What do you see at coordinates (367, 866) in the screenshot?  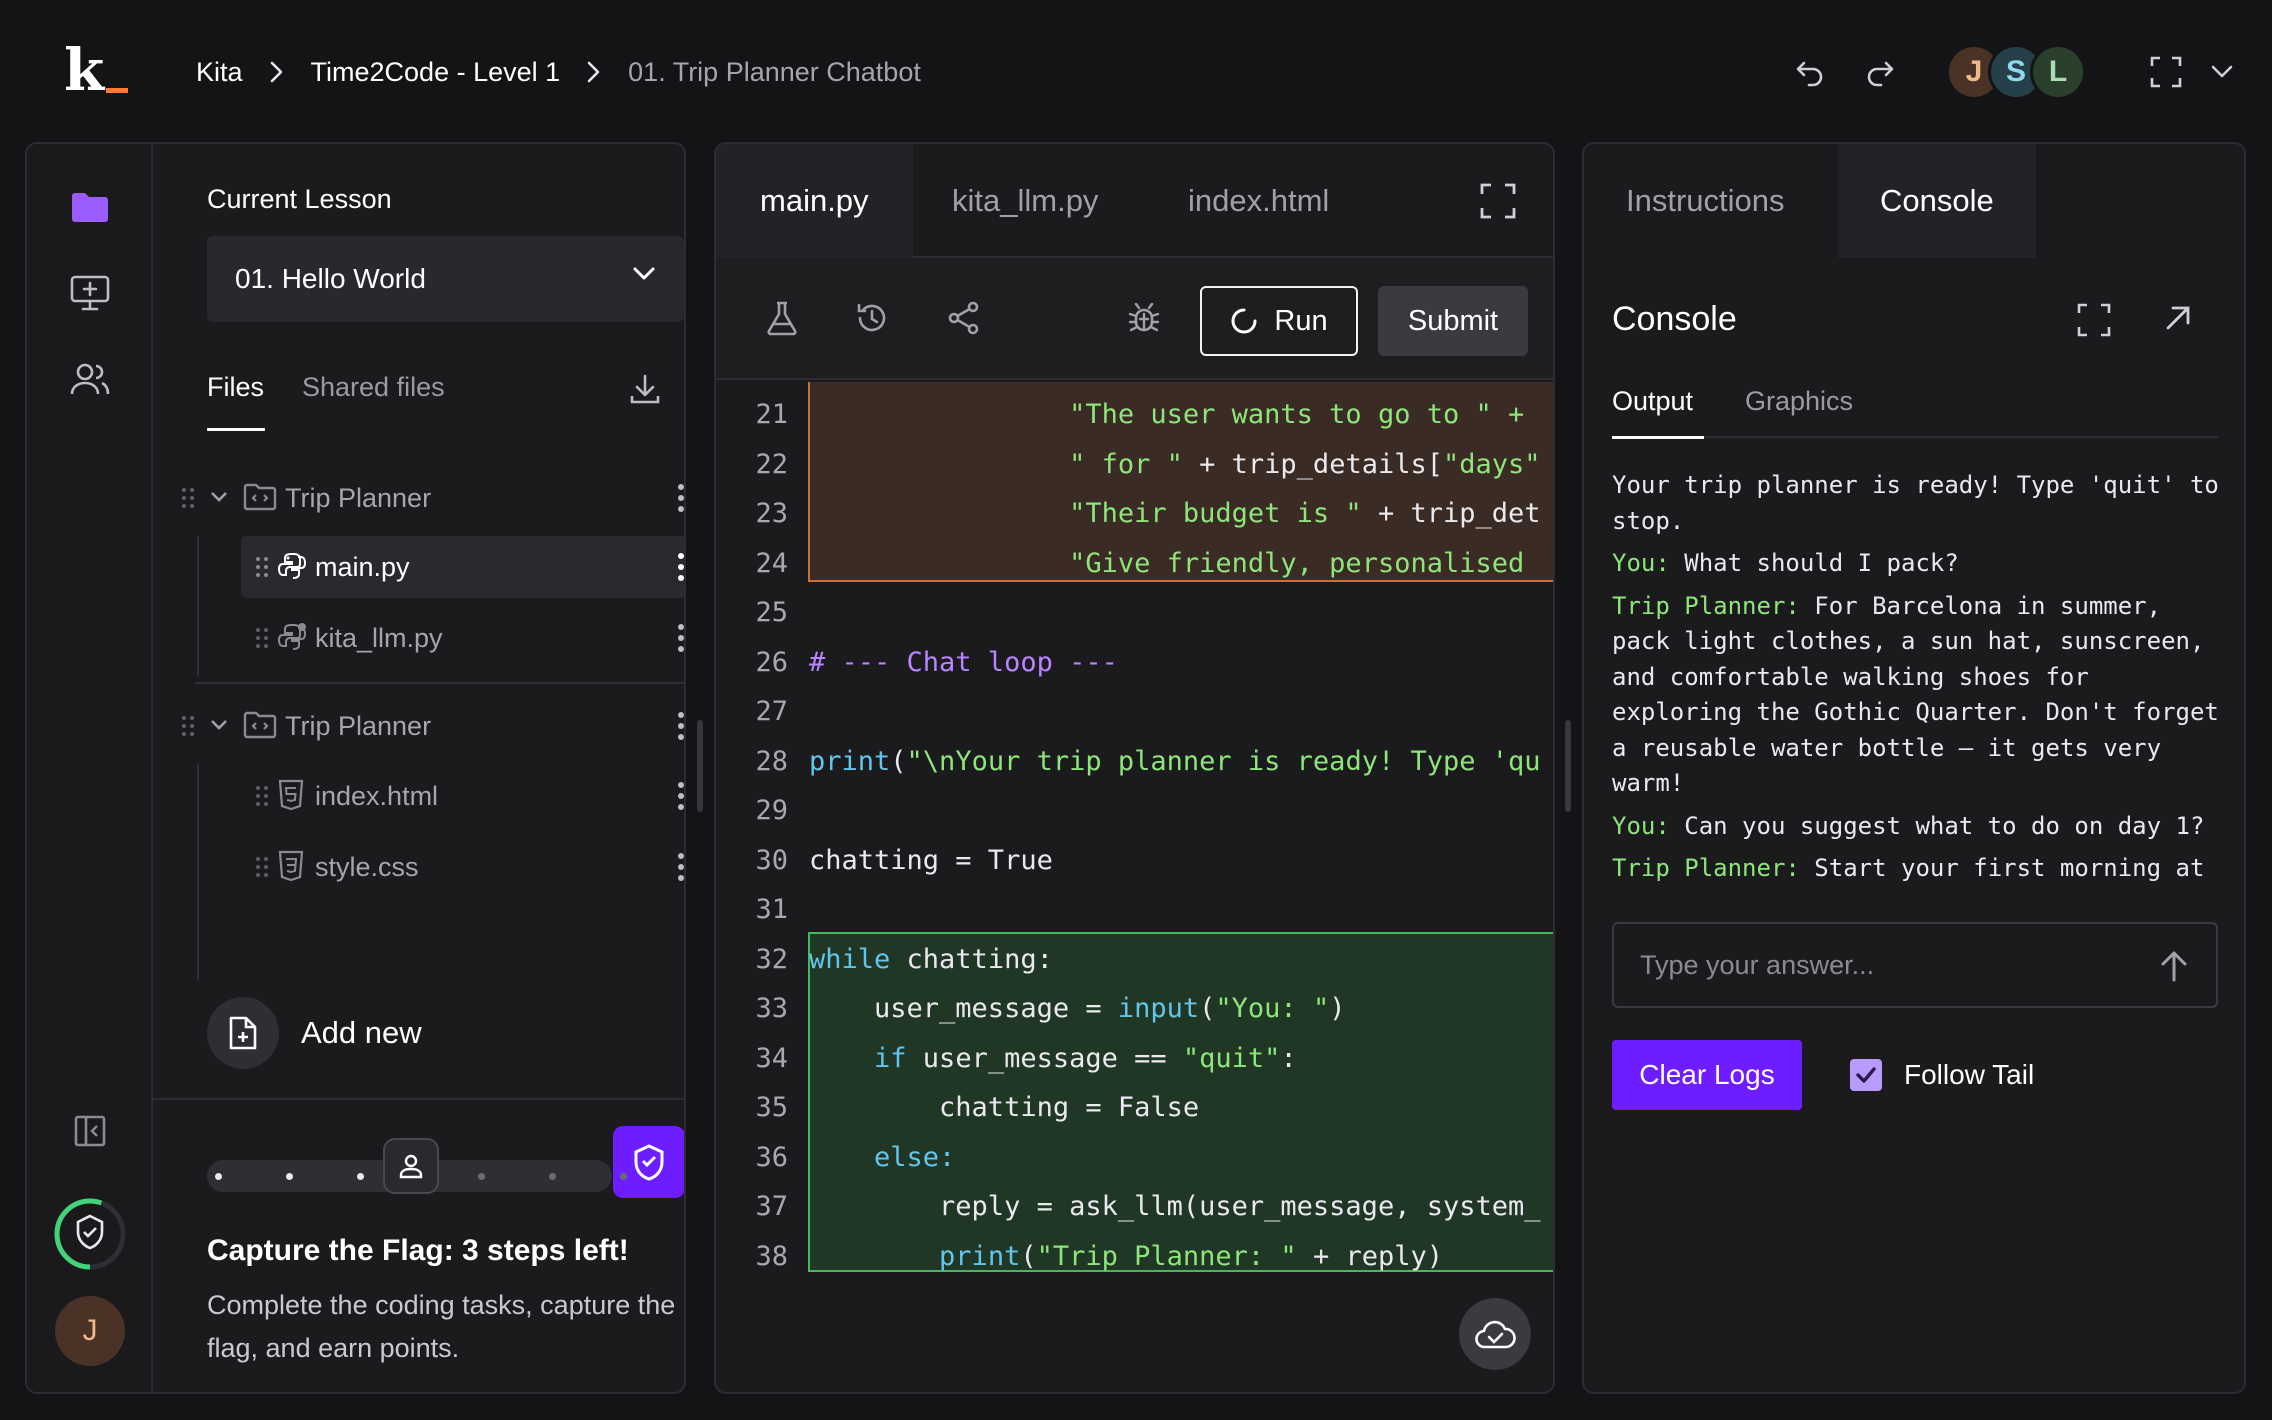 I see `file-name: style.css` at bounding box center [367, 866].